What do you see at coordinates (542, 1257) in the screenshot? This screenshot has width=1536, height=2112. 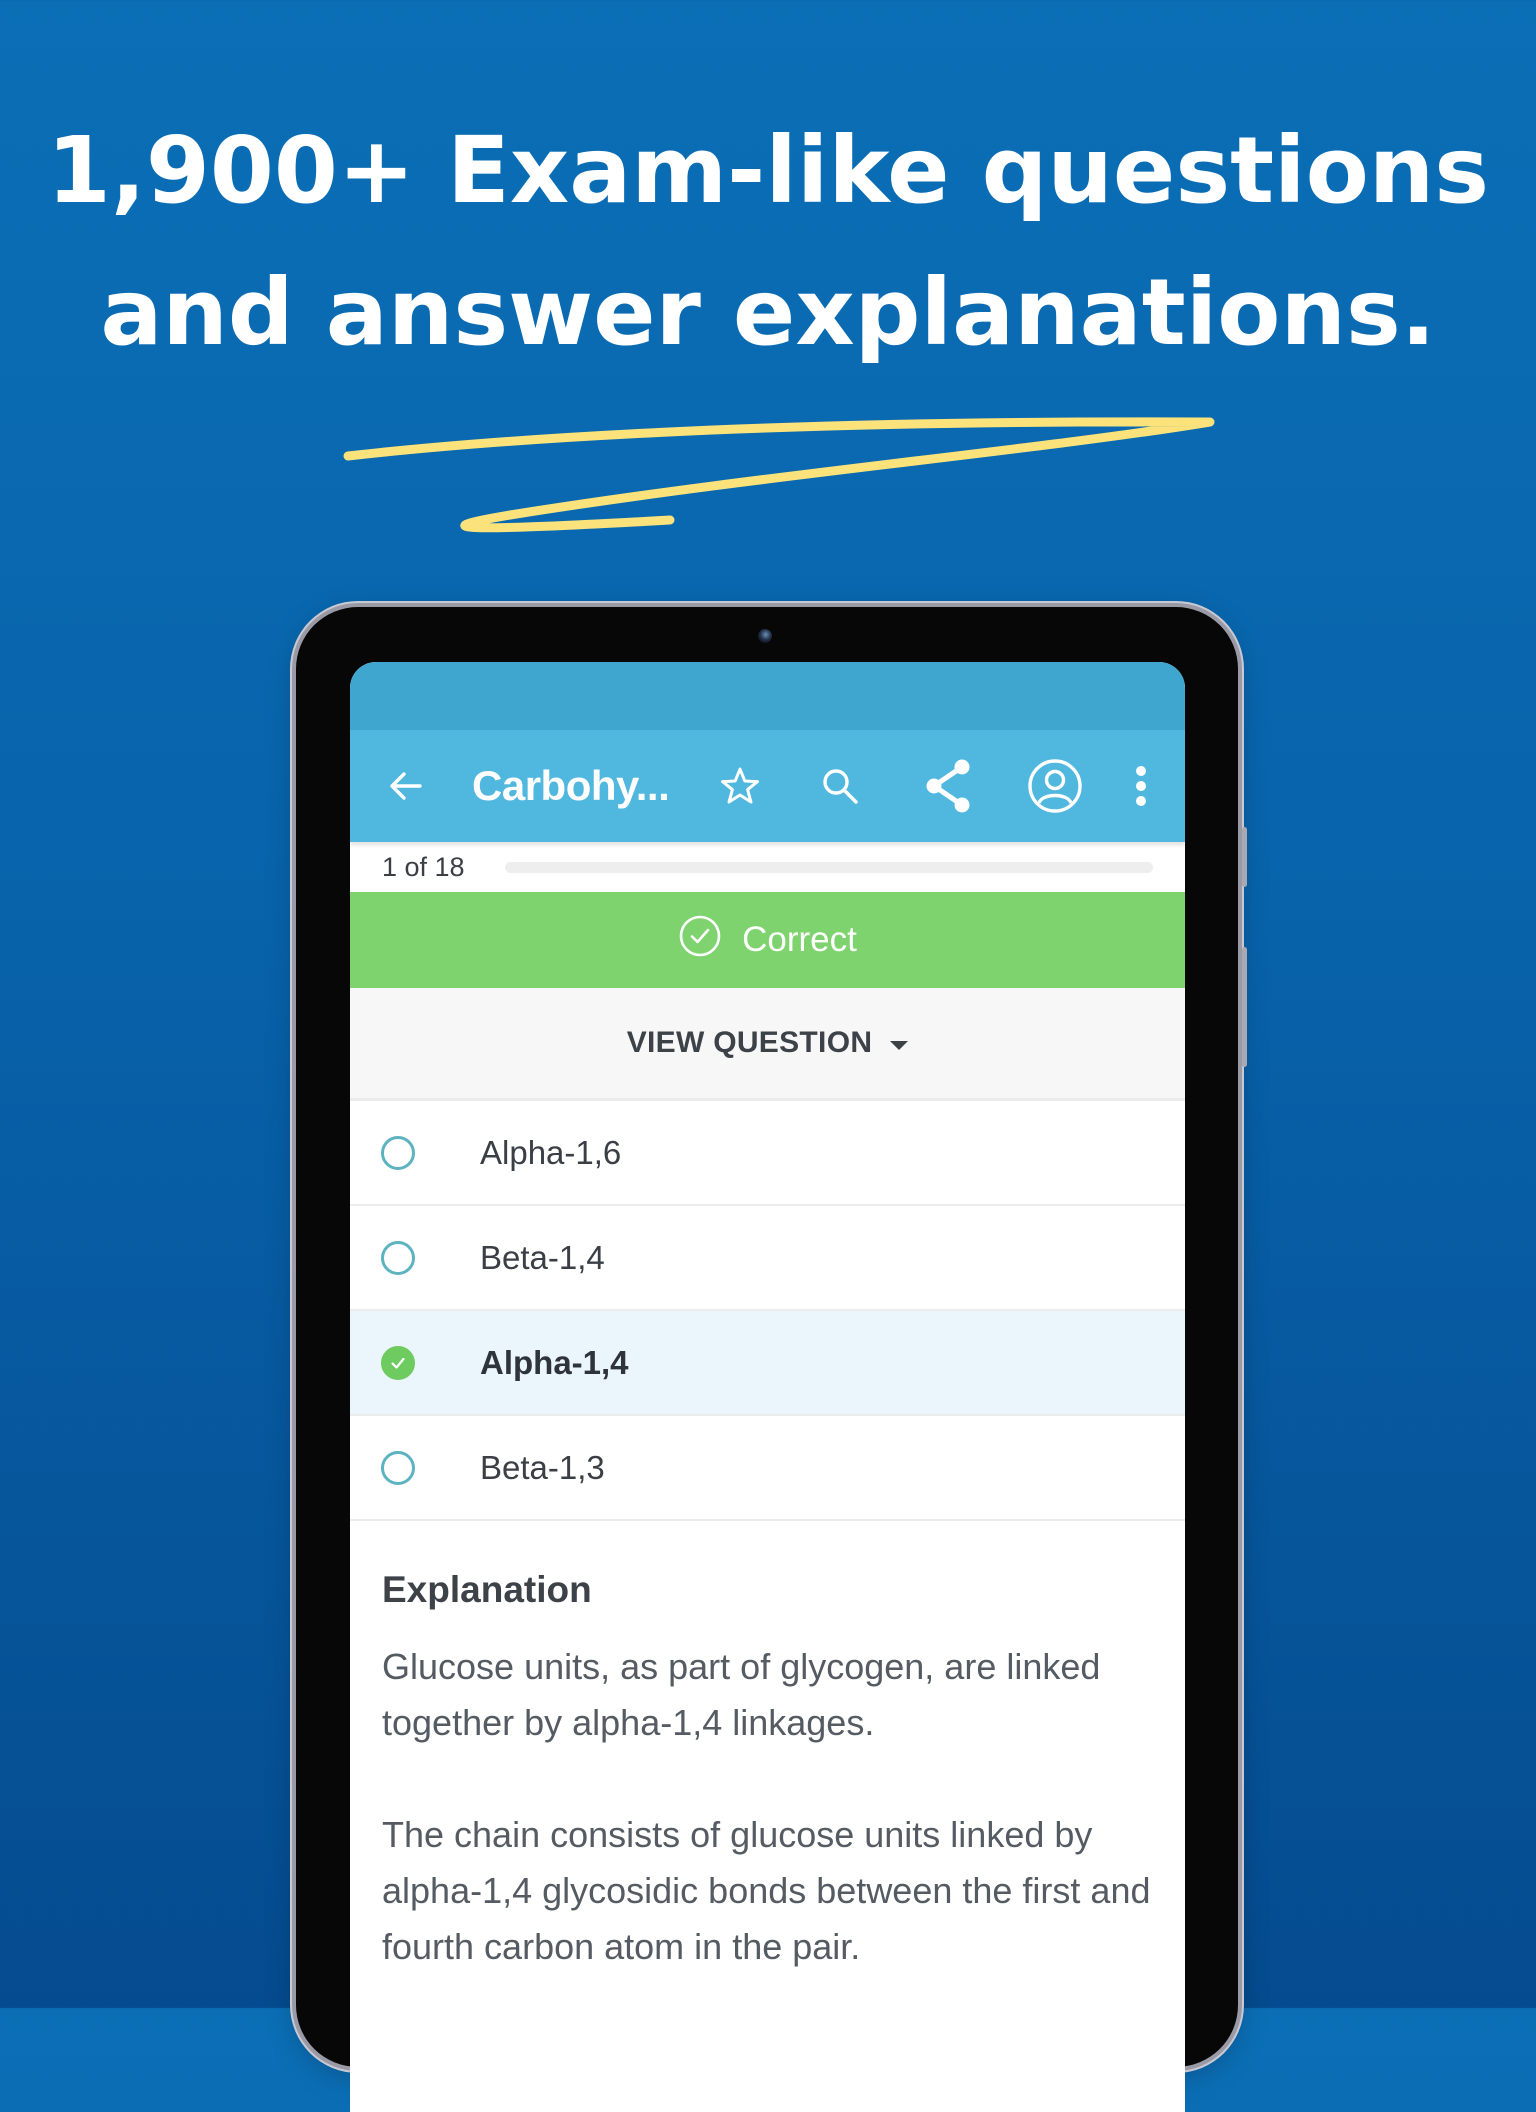 I see `option-label: Beta-1,4` at bounding box center [542, 1257].